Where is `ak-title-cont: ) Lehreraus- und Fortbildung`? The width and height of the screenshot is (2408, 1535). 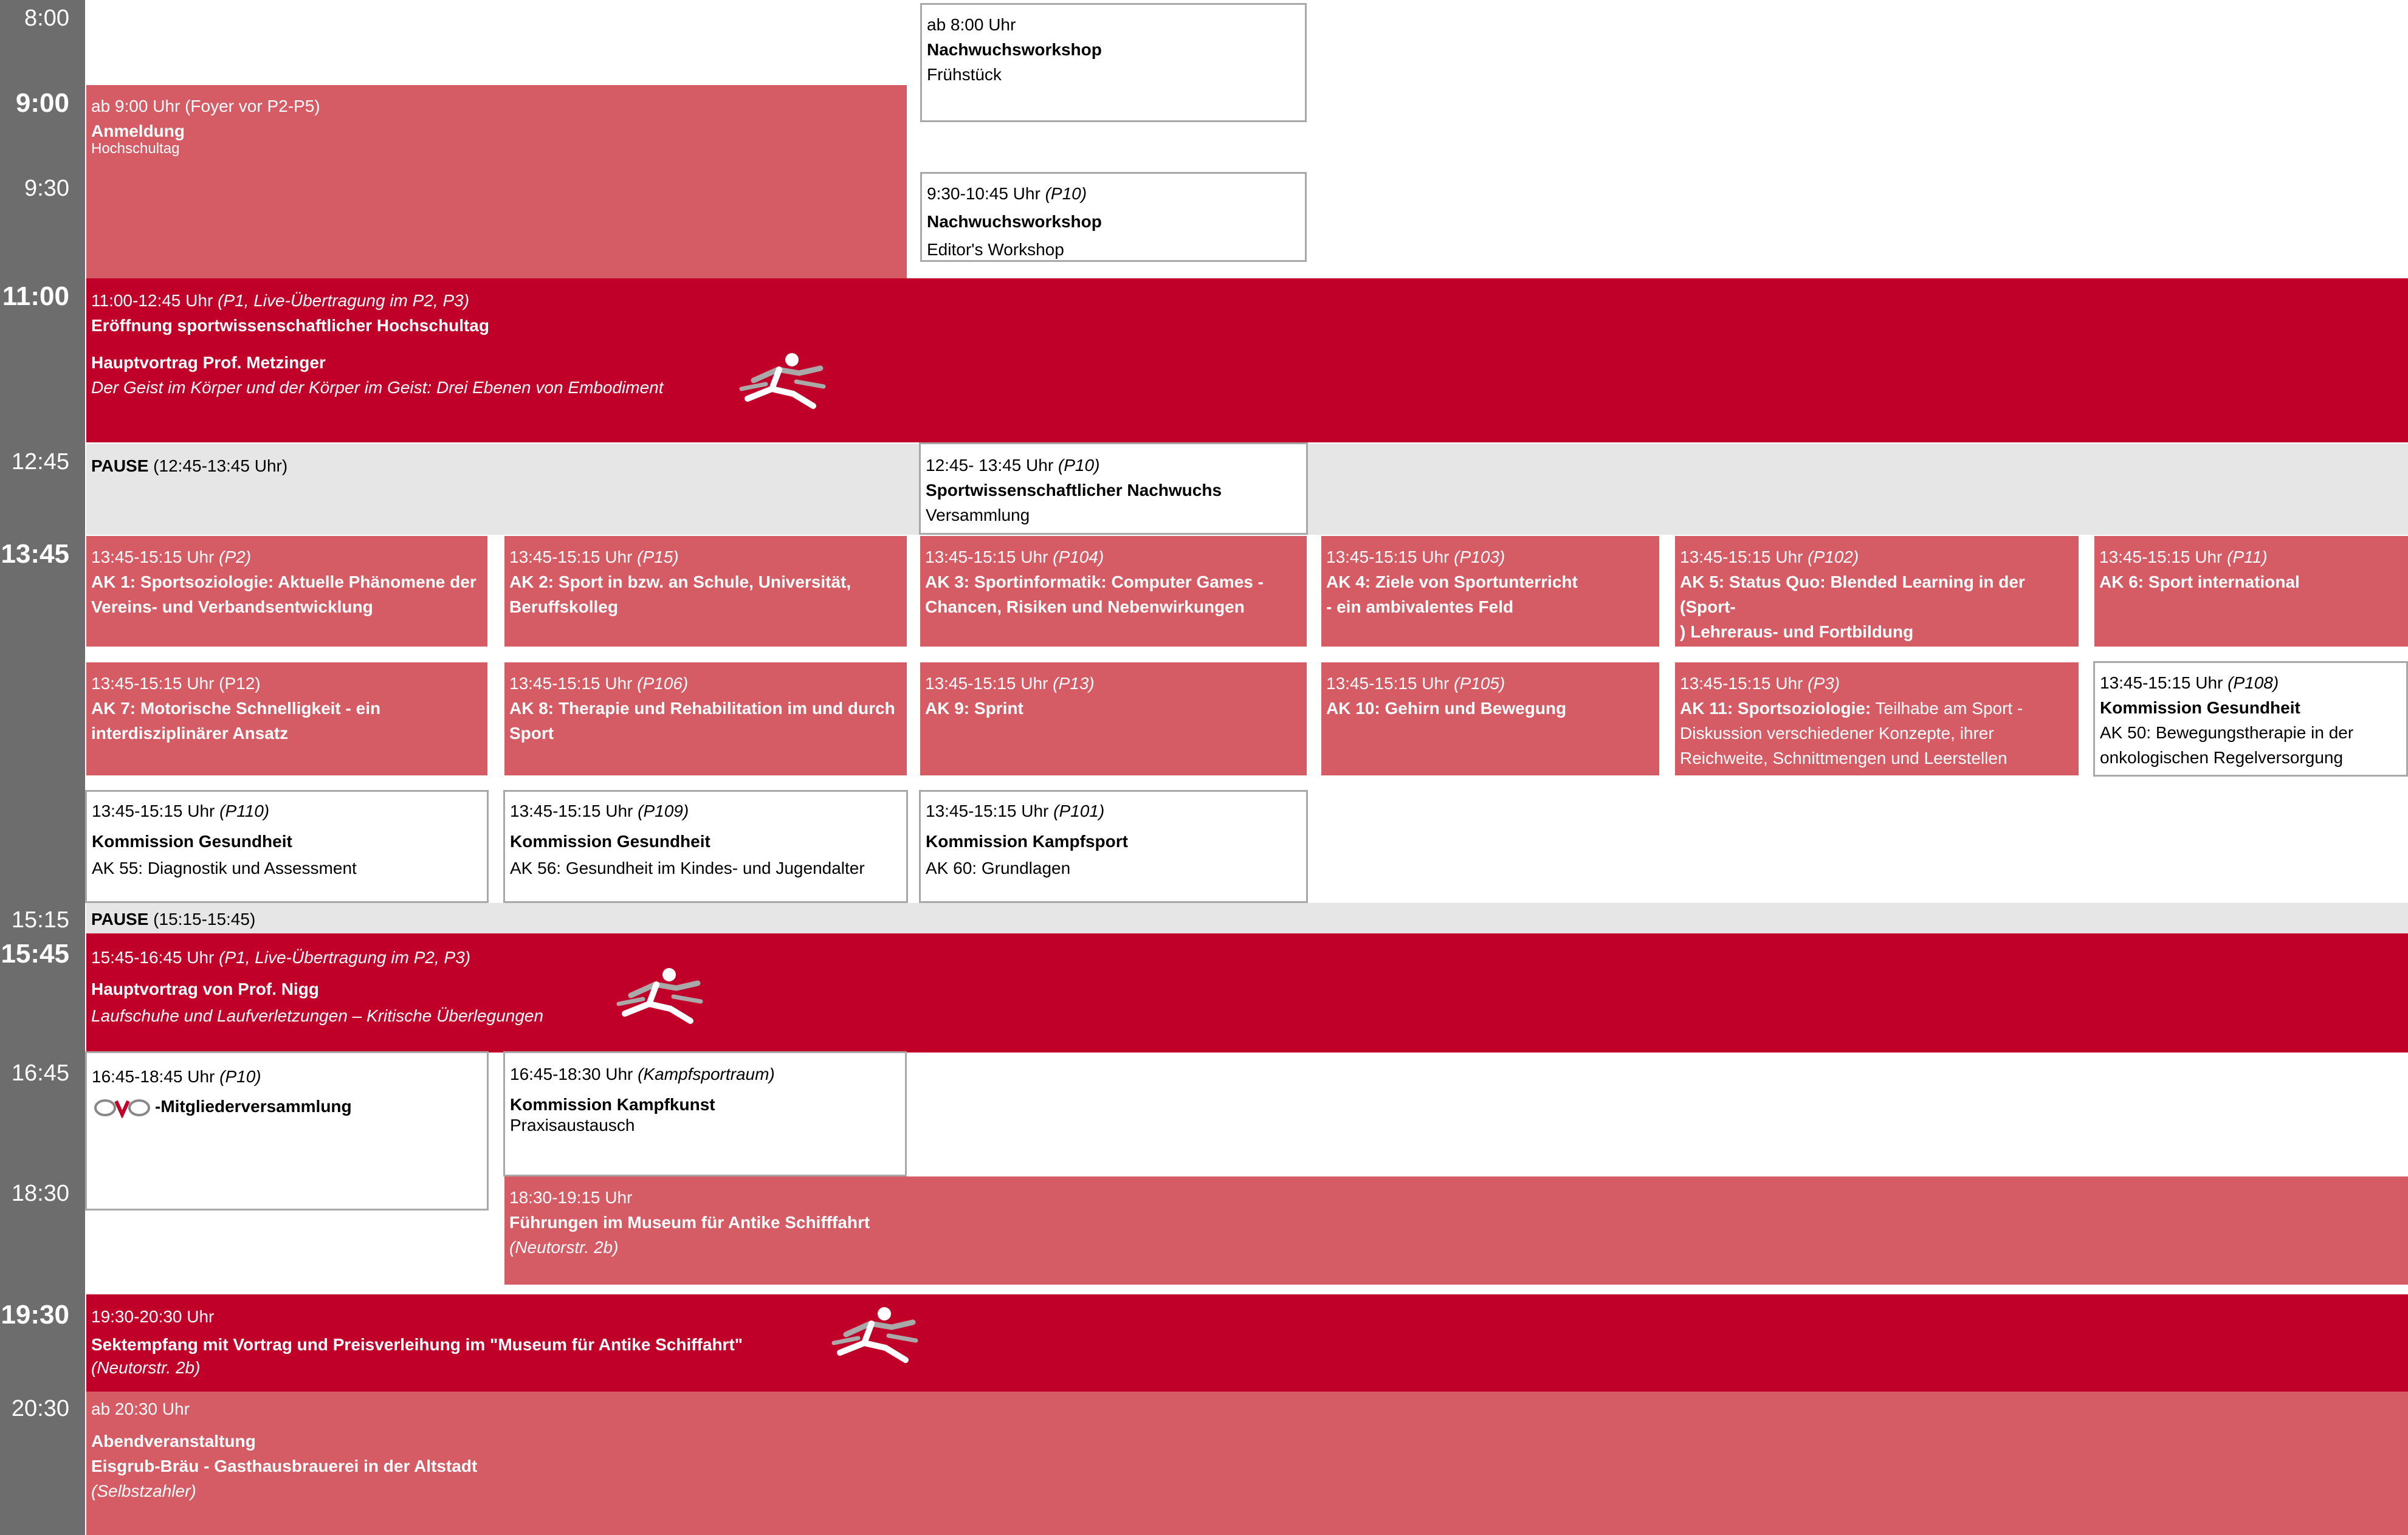
ak-title-cont: ) Lehreraus- und Fortbildung is located at coordinates (1797, 632).